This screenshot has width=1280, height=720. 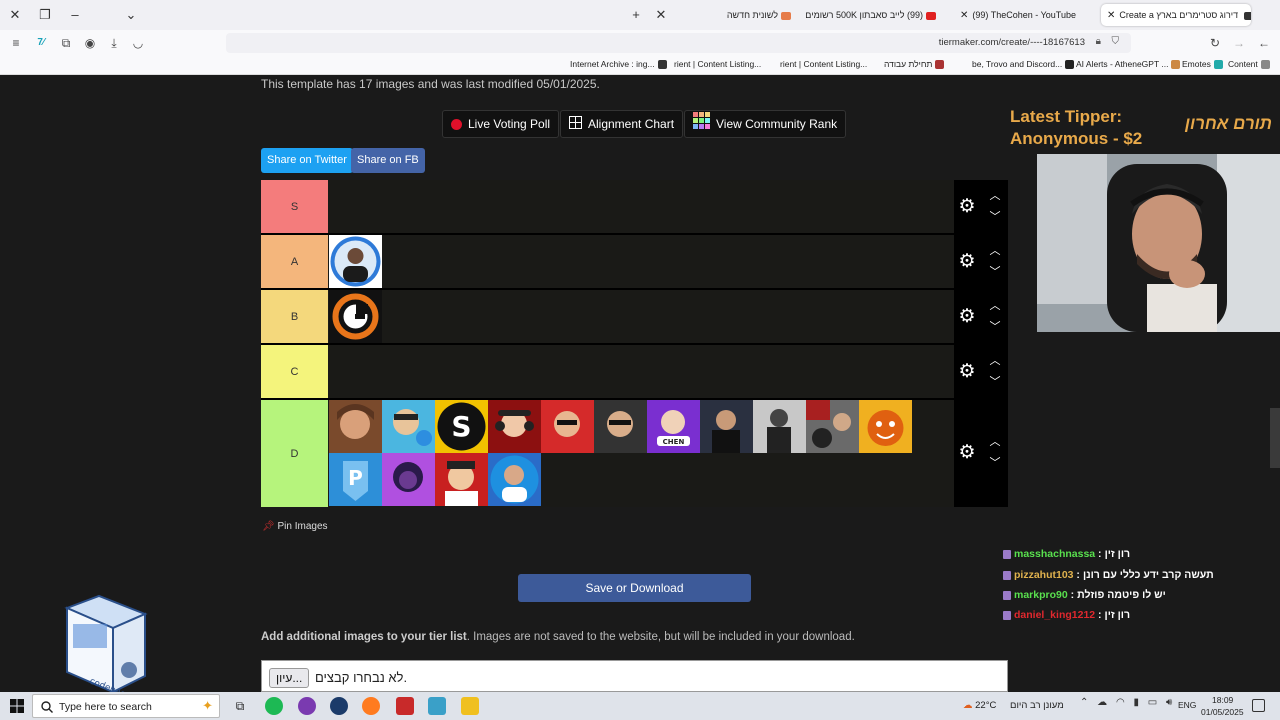 I want to click on task-view-icon: ⧉, so click(x=240, y=706).